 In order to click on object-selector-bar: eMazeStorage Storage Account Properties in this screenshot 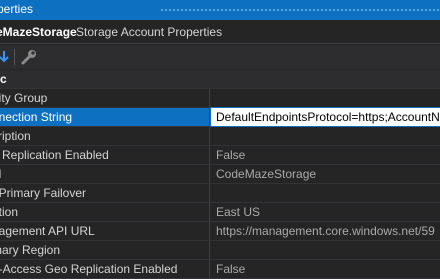, I will do `click(220, 32)`.